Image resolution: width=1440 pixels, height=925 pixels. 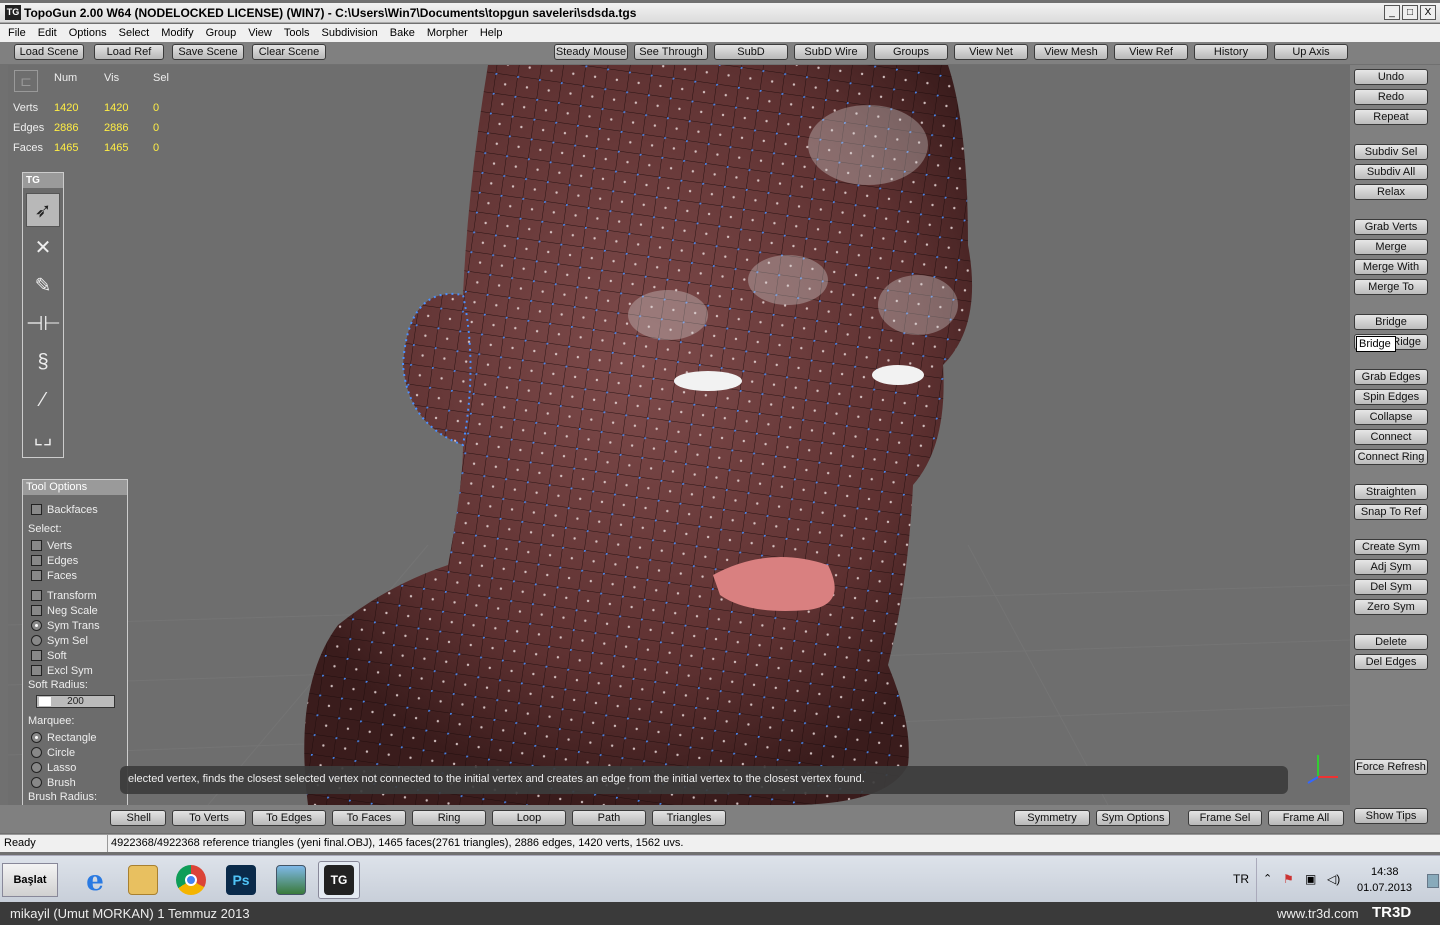 What do you see at coordinates (911, 52) in the screenshot?
I see `groups-button: Groups` at bounding box center [911, 52].